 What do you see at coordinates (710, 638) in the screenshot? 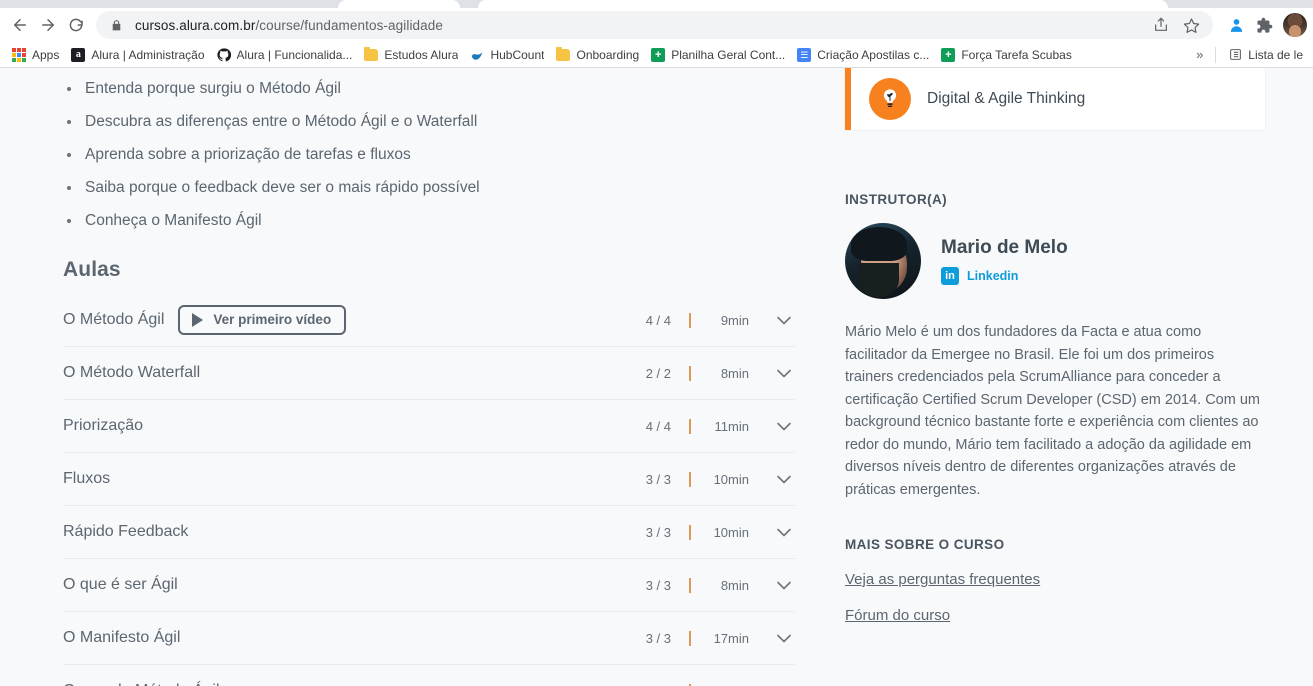
I see `lesson-meta: 3 / 3 17min` at bounding box center [710, 638].